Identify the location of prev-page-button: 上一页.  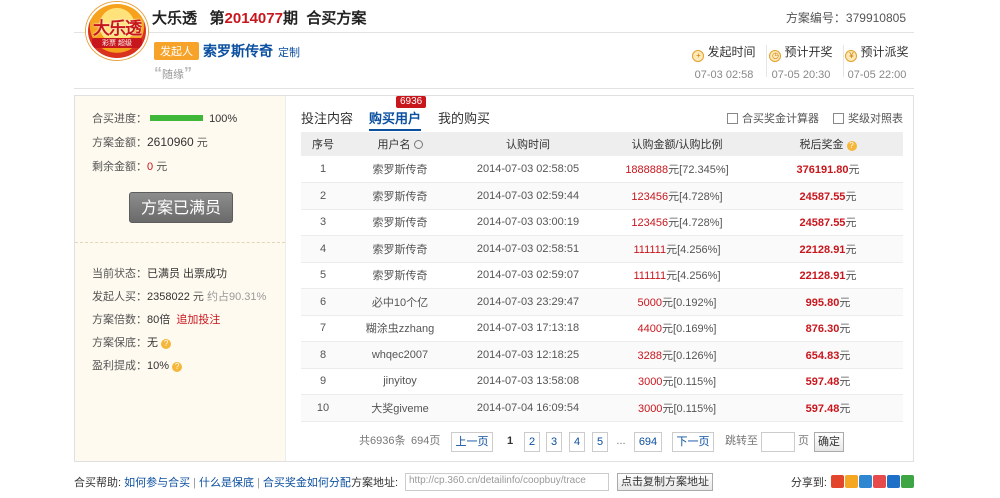
(472, 442).